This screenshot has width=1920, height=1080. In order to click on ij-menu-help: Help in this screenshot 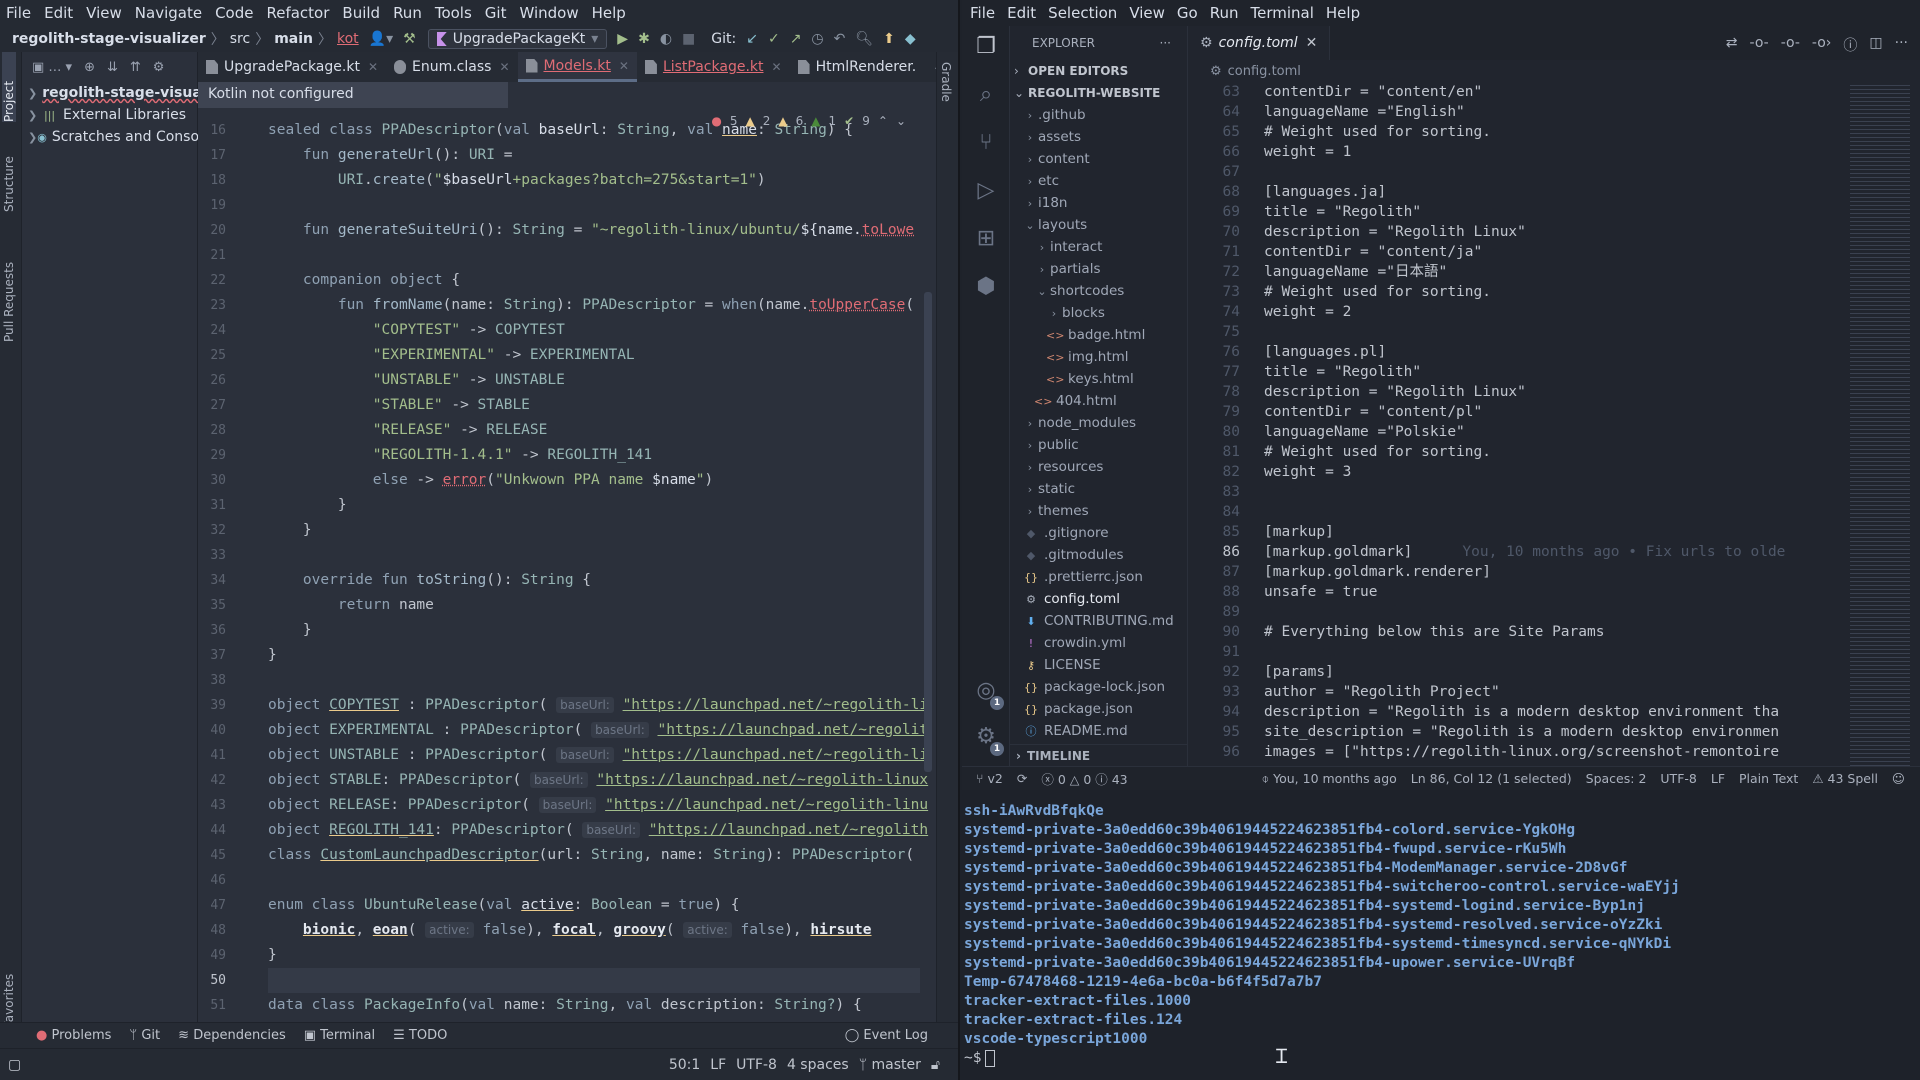, I will do `click(609, 13)`.